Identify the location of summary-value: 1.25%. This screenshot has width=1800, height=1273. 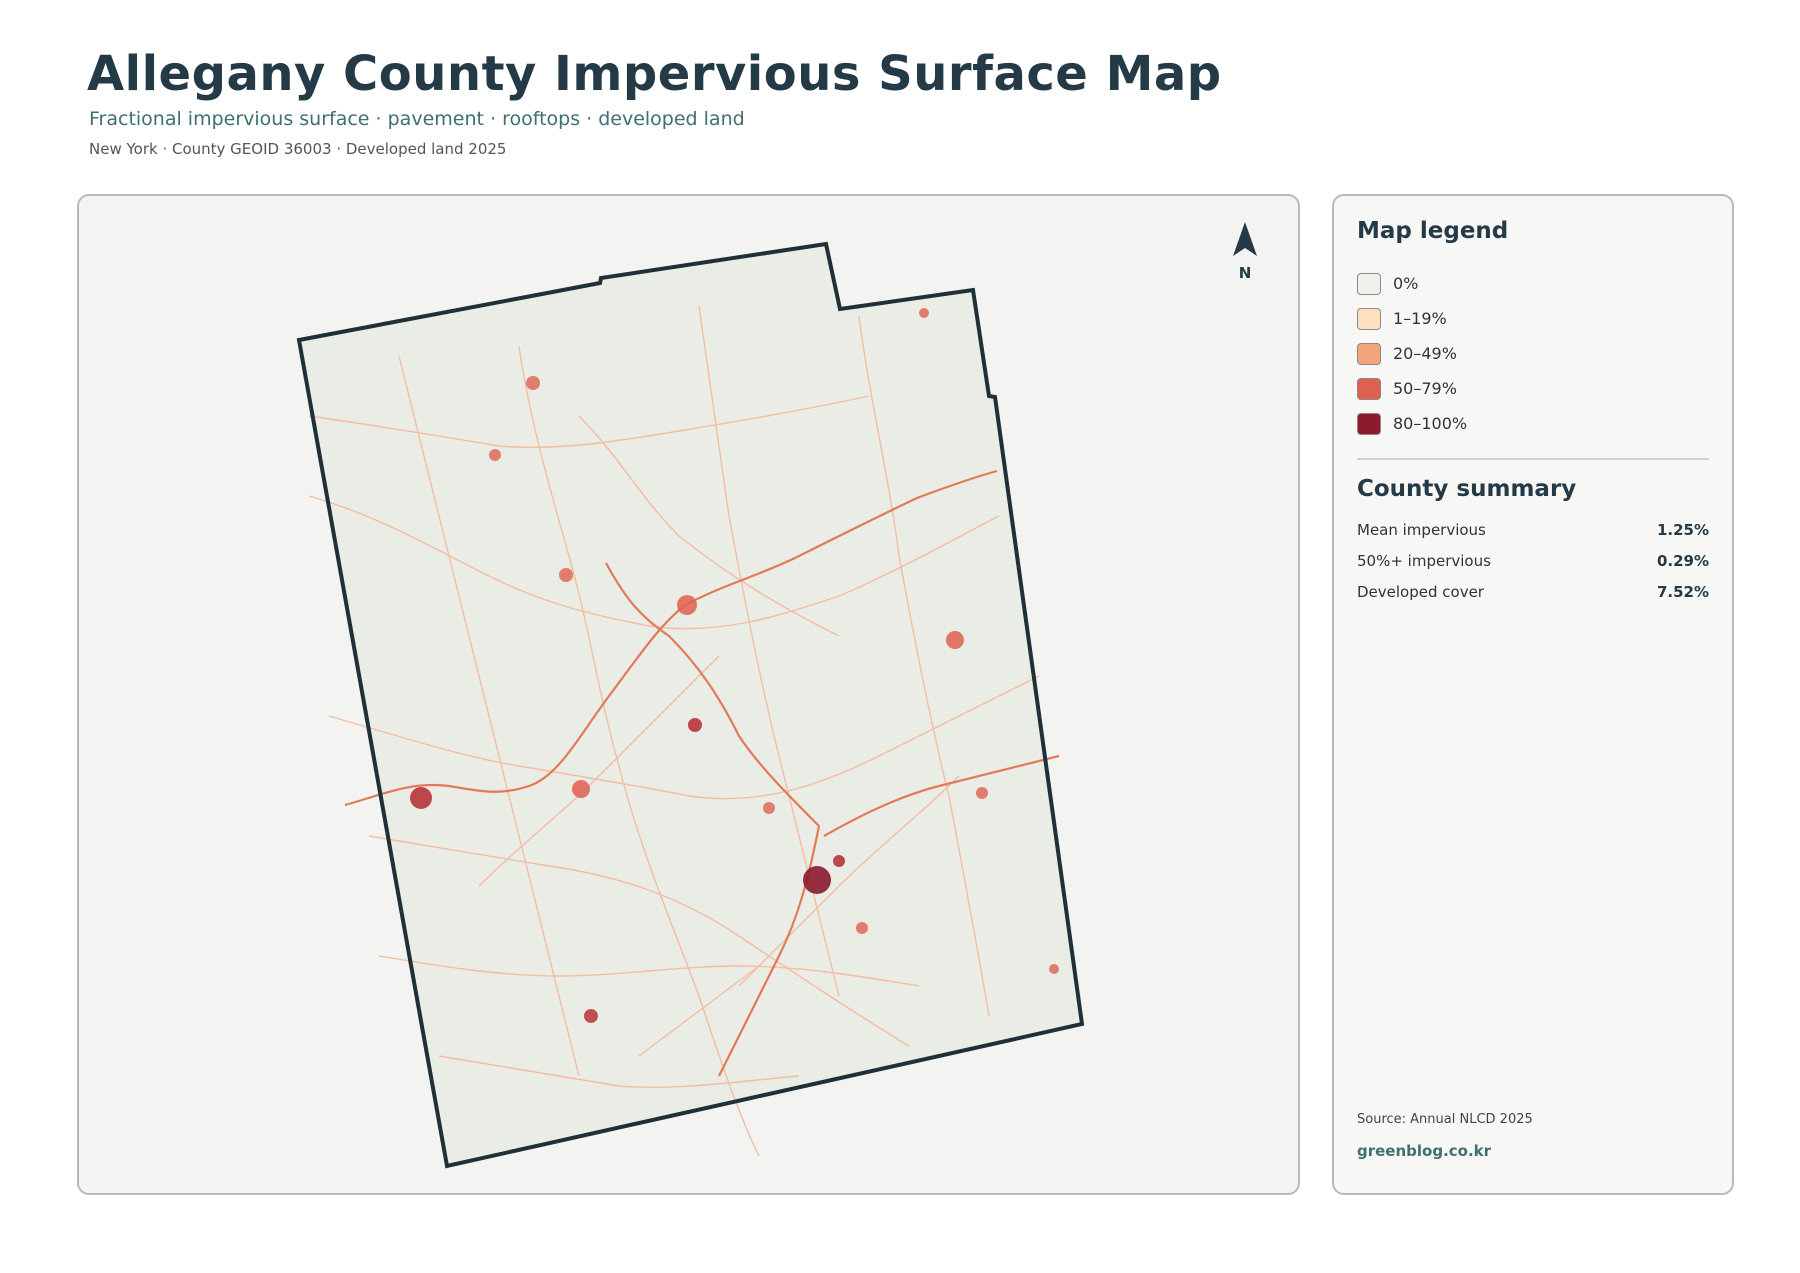
(1682, 529).